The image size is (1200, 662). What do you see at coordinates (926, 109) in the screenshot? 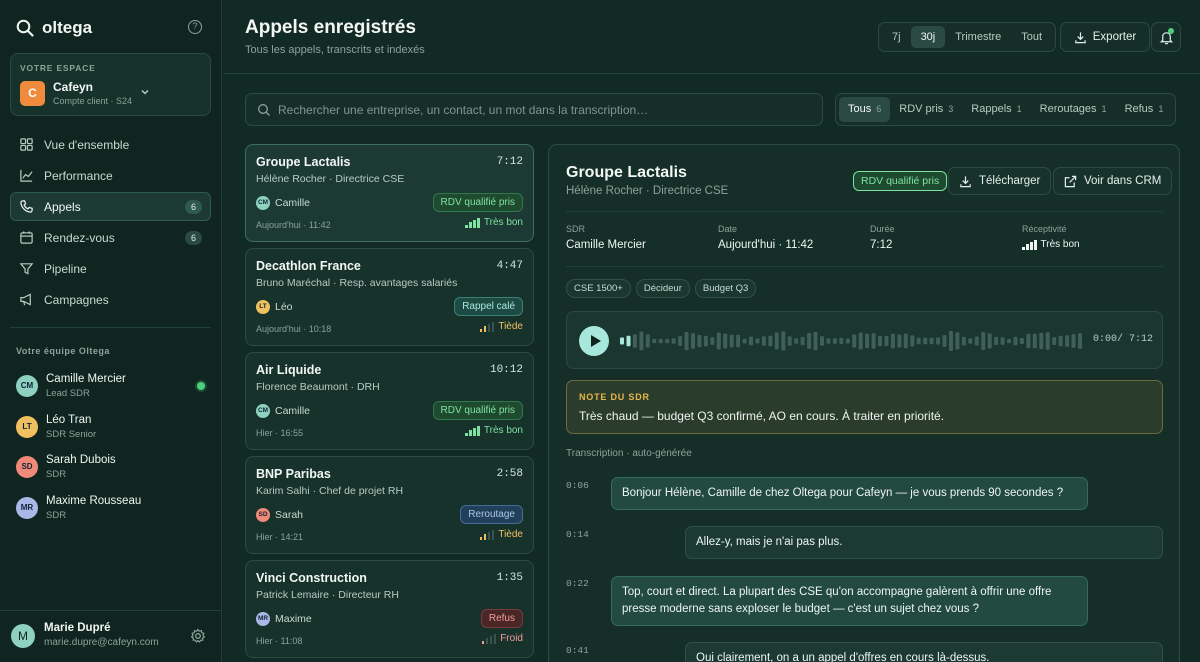
I see `filter-rdv: RDV pris 3` at bounding box center [926, 109].